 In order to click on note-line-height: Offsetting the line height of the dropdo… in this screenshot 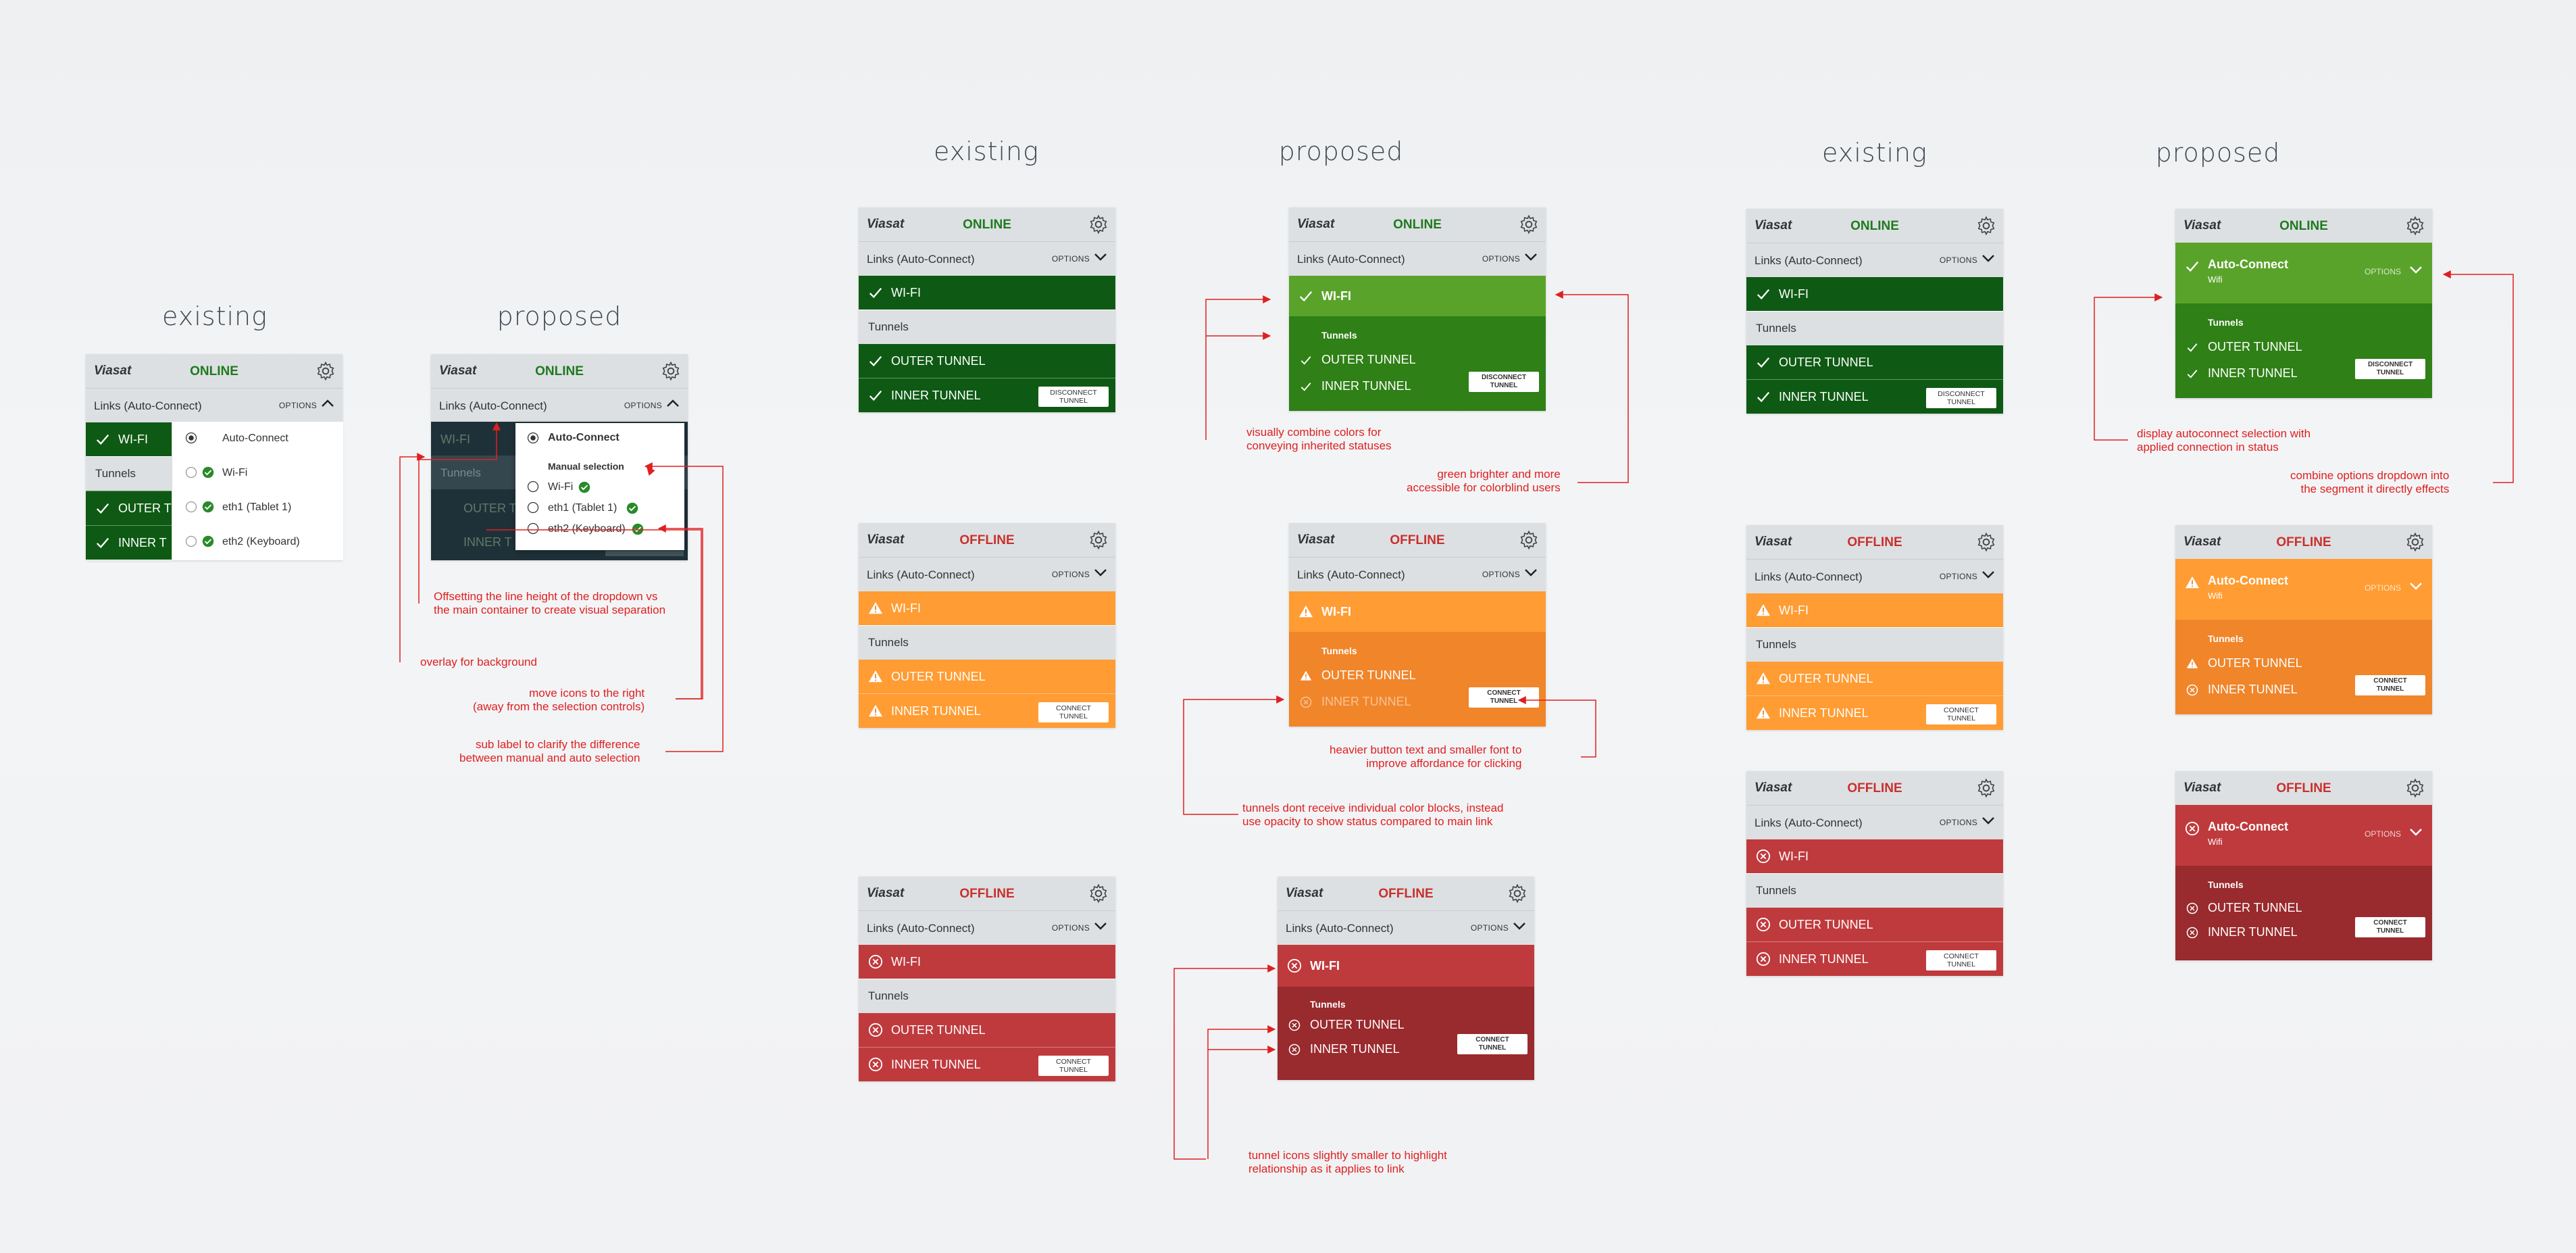, I will do `click(550, 603)`.